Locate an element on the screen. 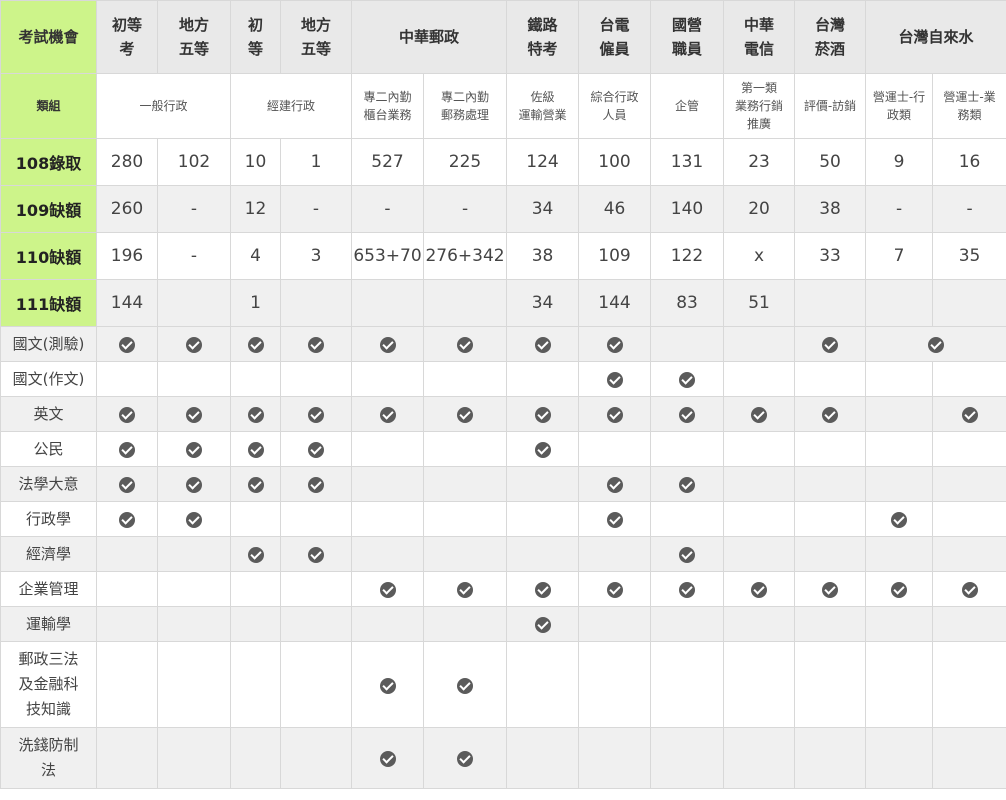 This screenshot has width=1006, height=800. count-cell: 10 is located at coordinates (255, 162).